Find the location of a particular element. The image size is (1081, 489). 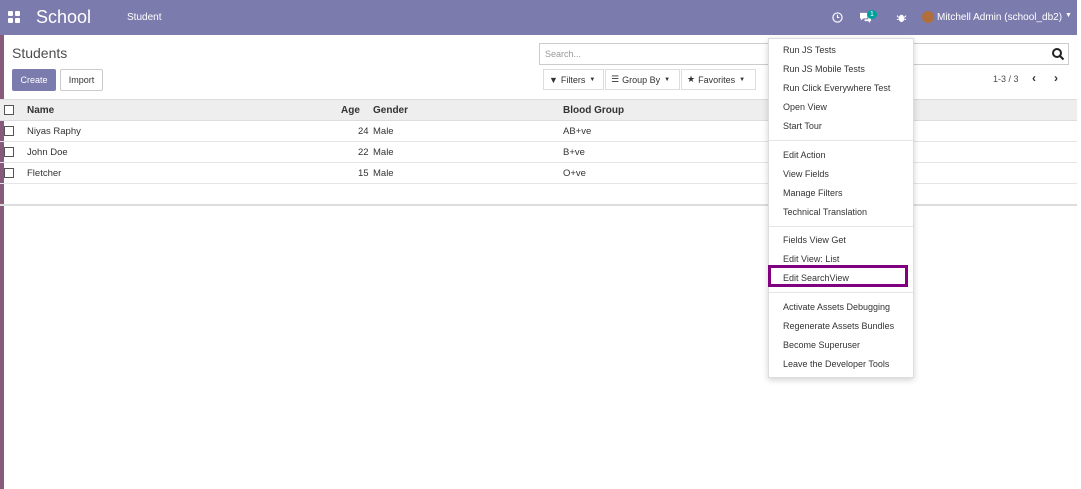

menu-item-start-tour: Start Tour is located at coordinates (802, 126).